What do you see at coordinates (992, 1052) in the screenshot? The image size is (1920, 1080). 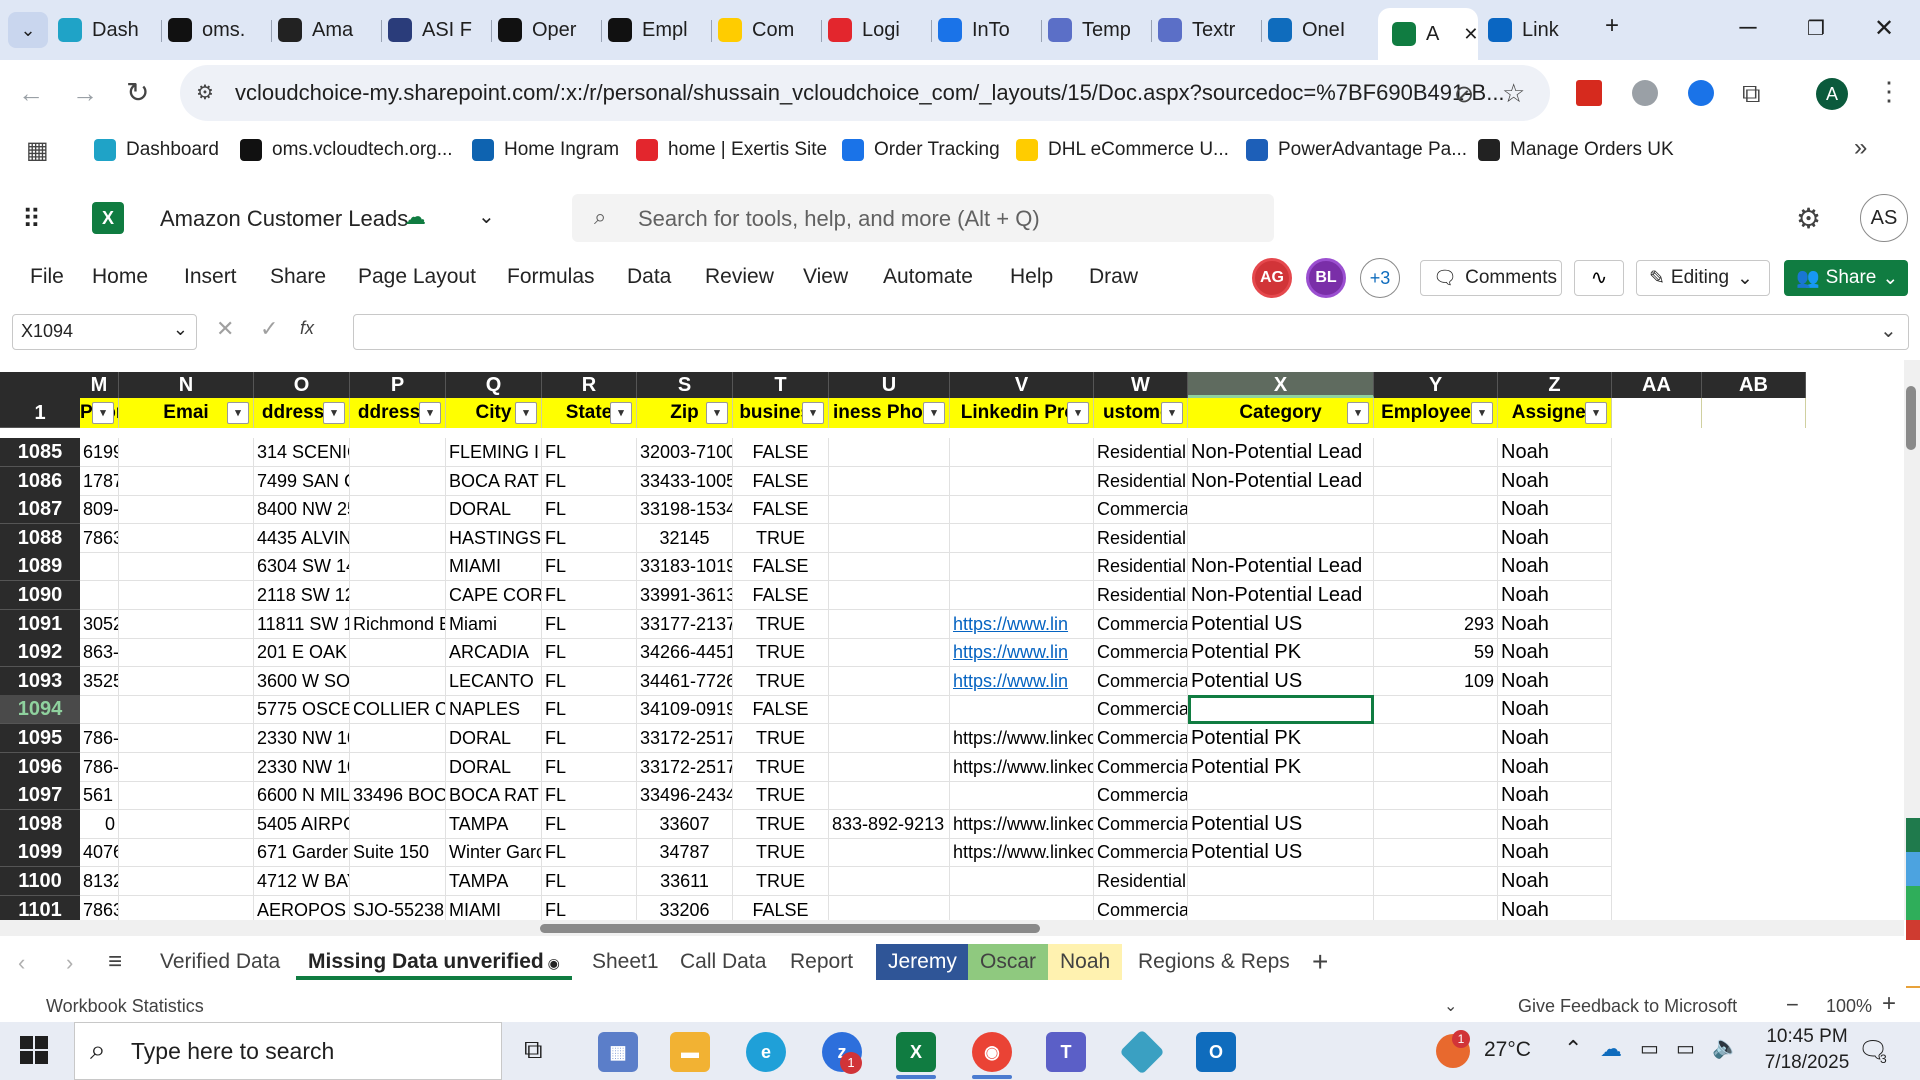 I see `chrome-icon: ◉` at bounding box center [992, 1052].